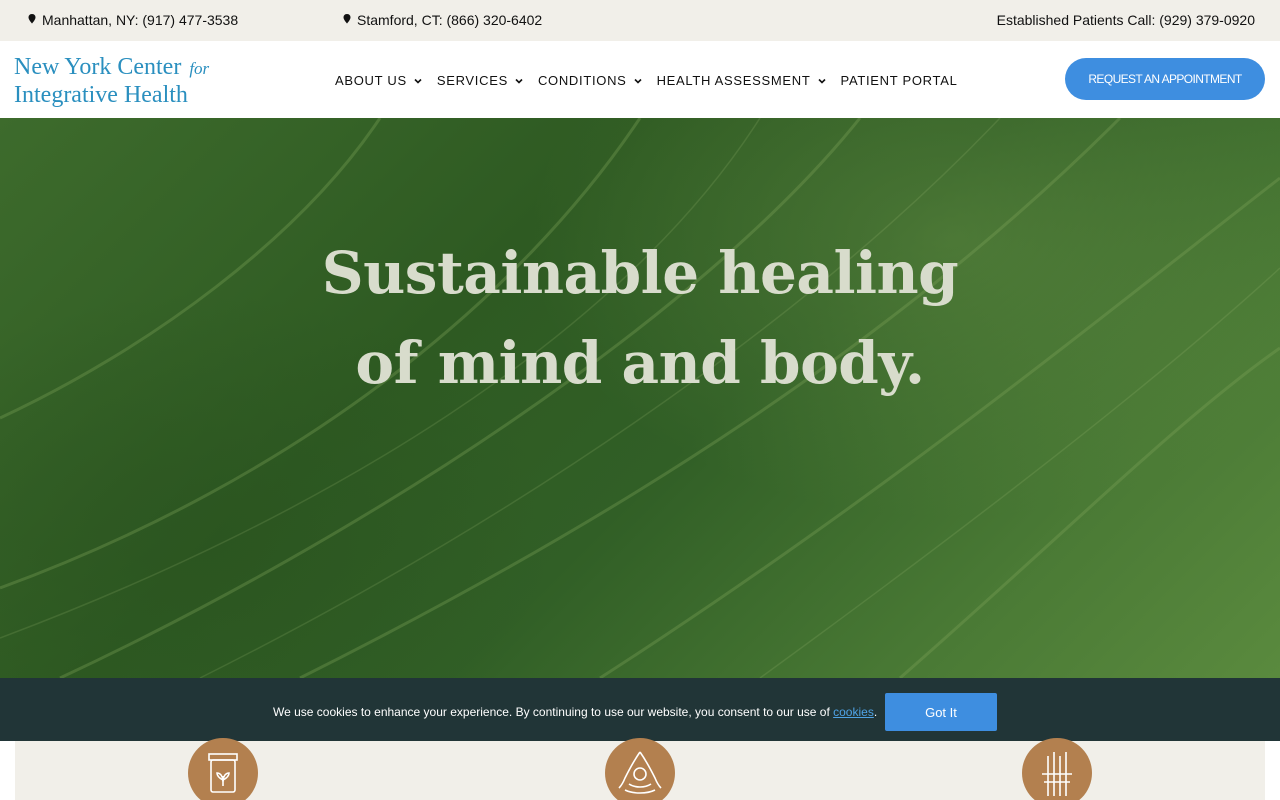  What do you see at coordinates (1165, 79) in the screenshot?
I see `request-appointment-button: REQUEST AN APPOINTMENT` at bounding box center [1165, 79].